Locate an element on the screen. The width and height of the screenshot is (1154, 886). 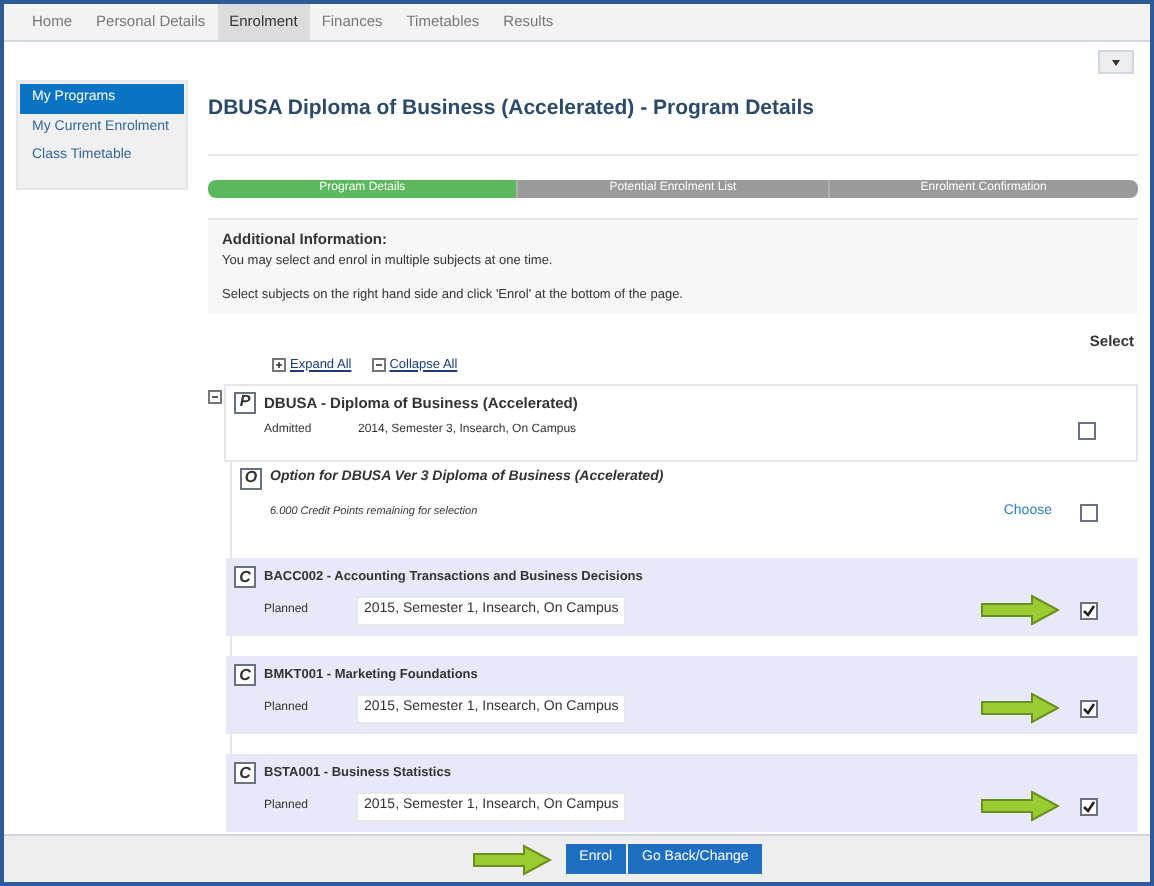
collapse-icon is located at coordinates (378, 365).